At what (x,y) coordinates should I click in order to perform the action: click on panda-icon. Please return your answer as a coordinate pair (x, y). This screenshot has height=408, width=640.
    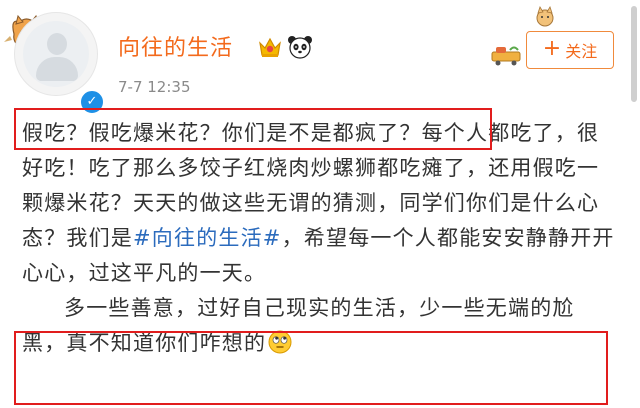
    Looking at the image, I should click on (300, 47).